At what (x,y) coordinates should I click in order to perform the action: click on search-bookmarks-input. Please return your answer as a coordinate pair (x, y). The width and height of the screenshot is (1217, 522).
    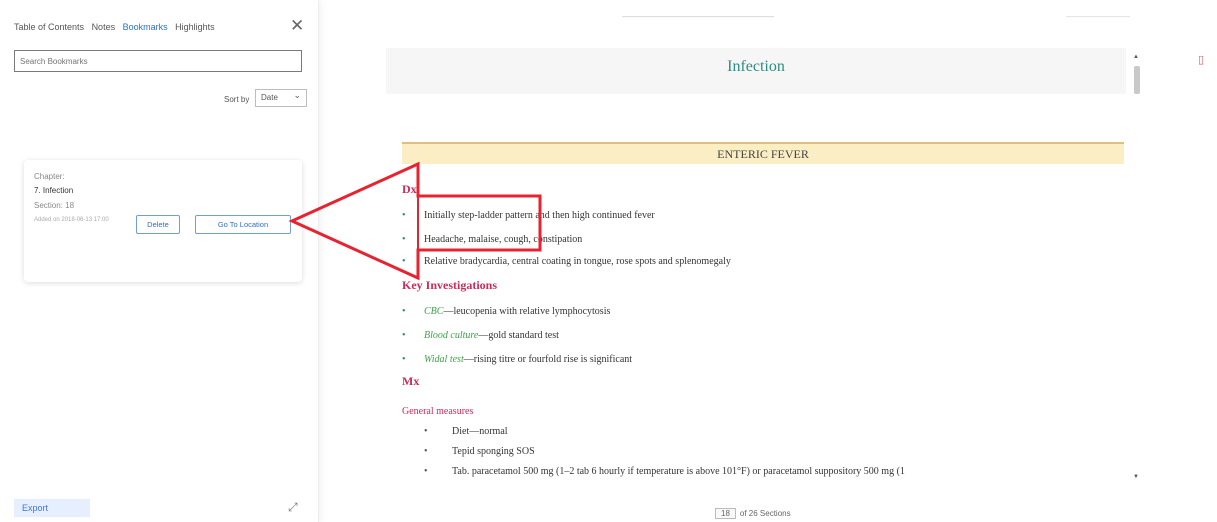
    Looking at the image, I should click on (158, 61).